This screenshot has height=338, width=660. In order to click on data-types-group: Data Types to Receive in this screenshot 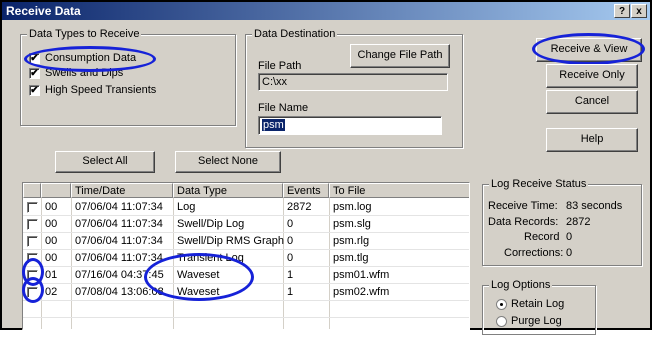, I will do `click(128, 77)`.